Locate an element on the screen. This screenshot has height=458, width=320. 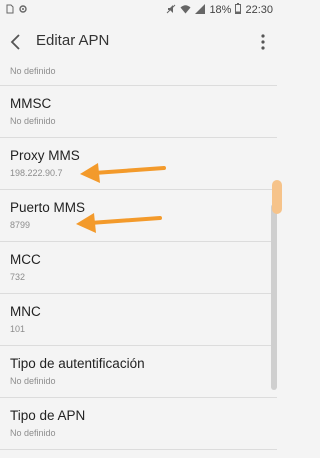
list-item-label: Tipo de autentificación is located at coordinates (77, 363).